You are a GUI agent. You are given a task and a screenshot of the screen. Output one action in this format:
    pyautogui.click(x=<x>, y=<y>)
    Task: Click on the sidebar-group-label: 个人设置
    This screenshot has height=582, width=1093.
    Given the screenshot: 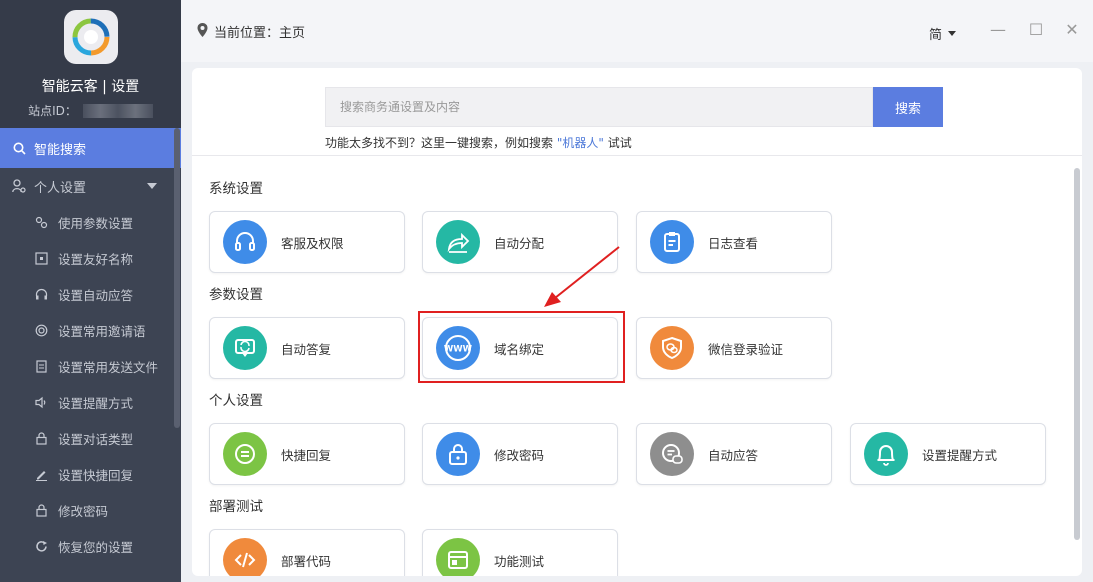 What is the action you would take?
    pyautogui.click(x=60, y=188)
    